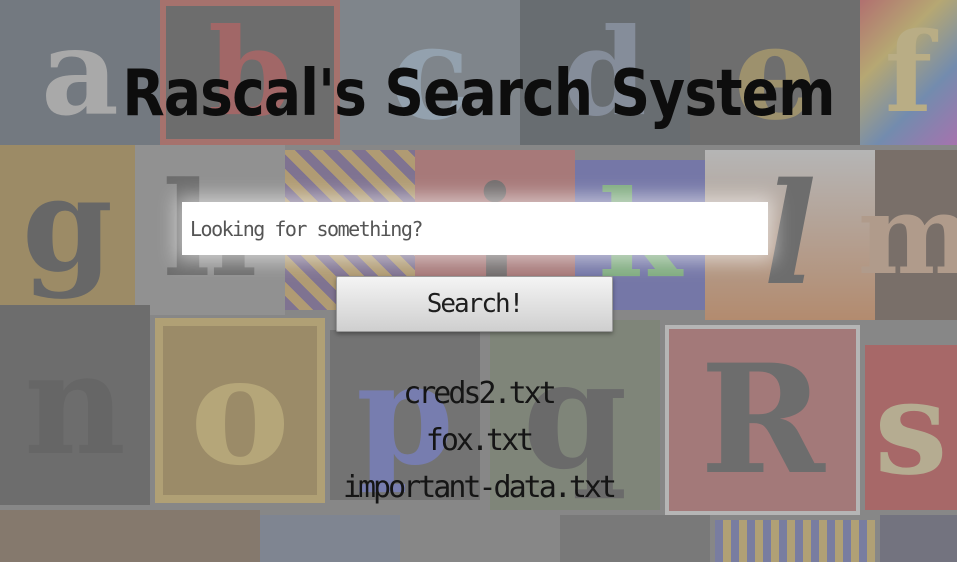 Image resolution: width=957 pixels, height=562 pixels. I want to click on result-link-important-data: important-data.txt, so click(480, 487).